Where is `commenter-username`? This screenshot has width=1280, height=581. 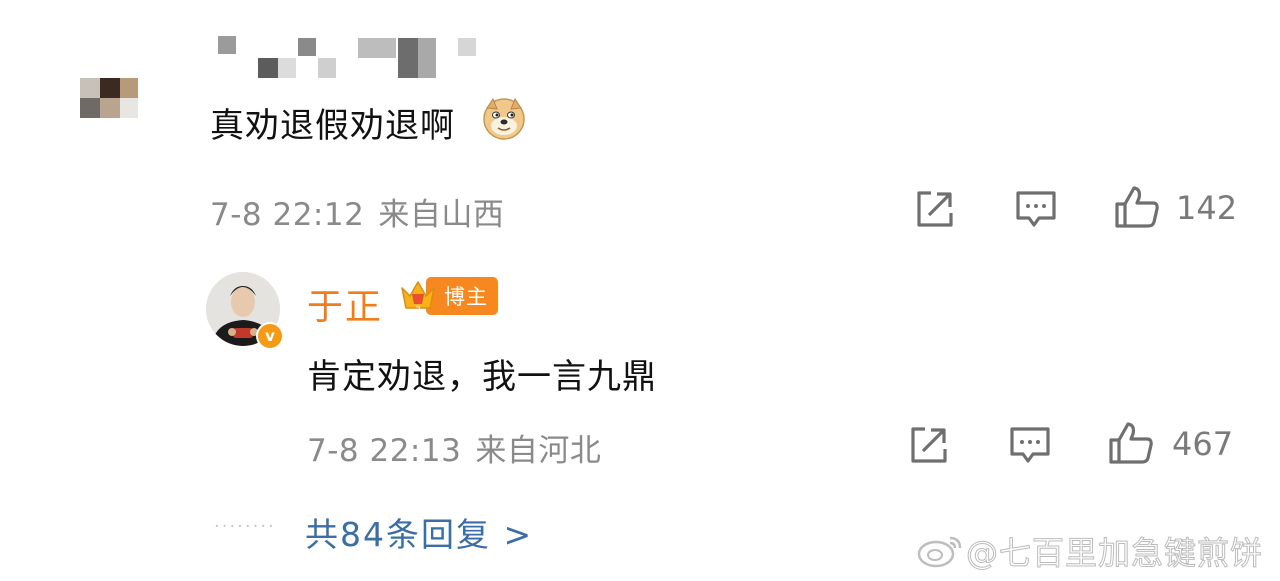
commenter-username is located at coordinates (349, 59).